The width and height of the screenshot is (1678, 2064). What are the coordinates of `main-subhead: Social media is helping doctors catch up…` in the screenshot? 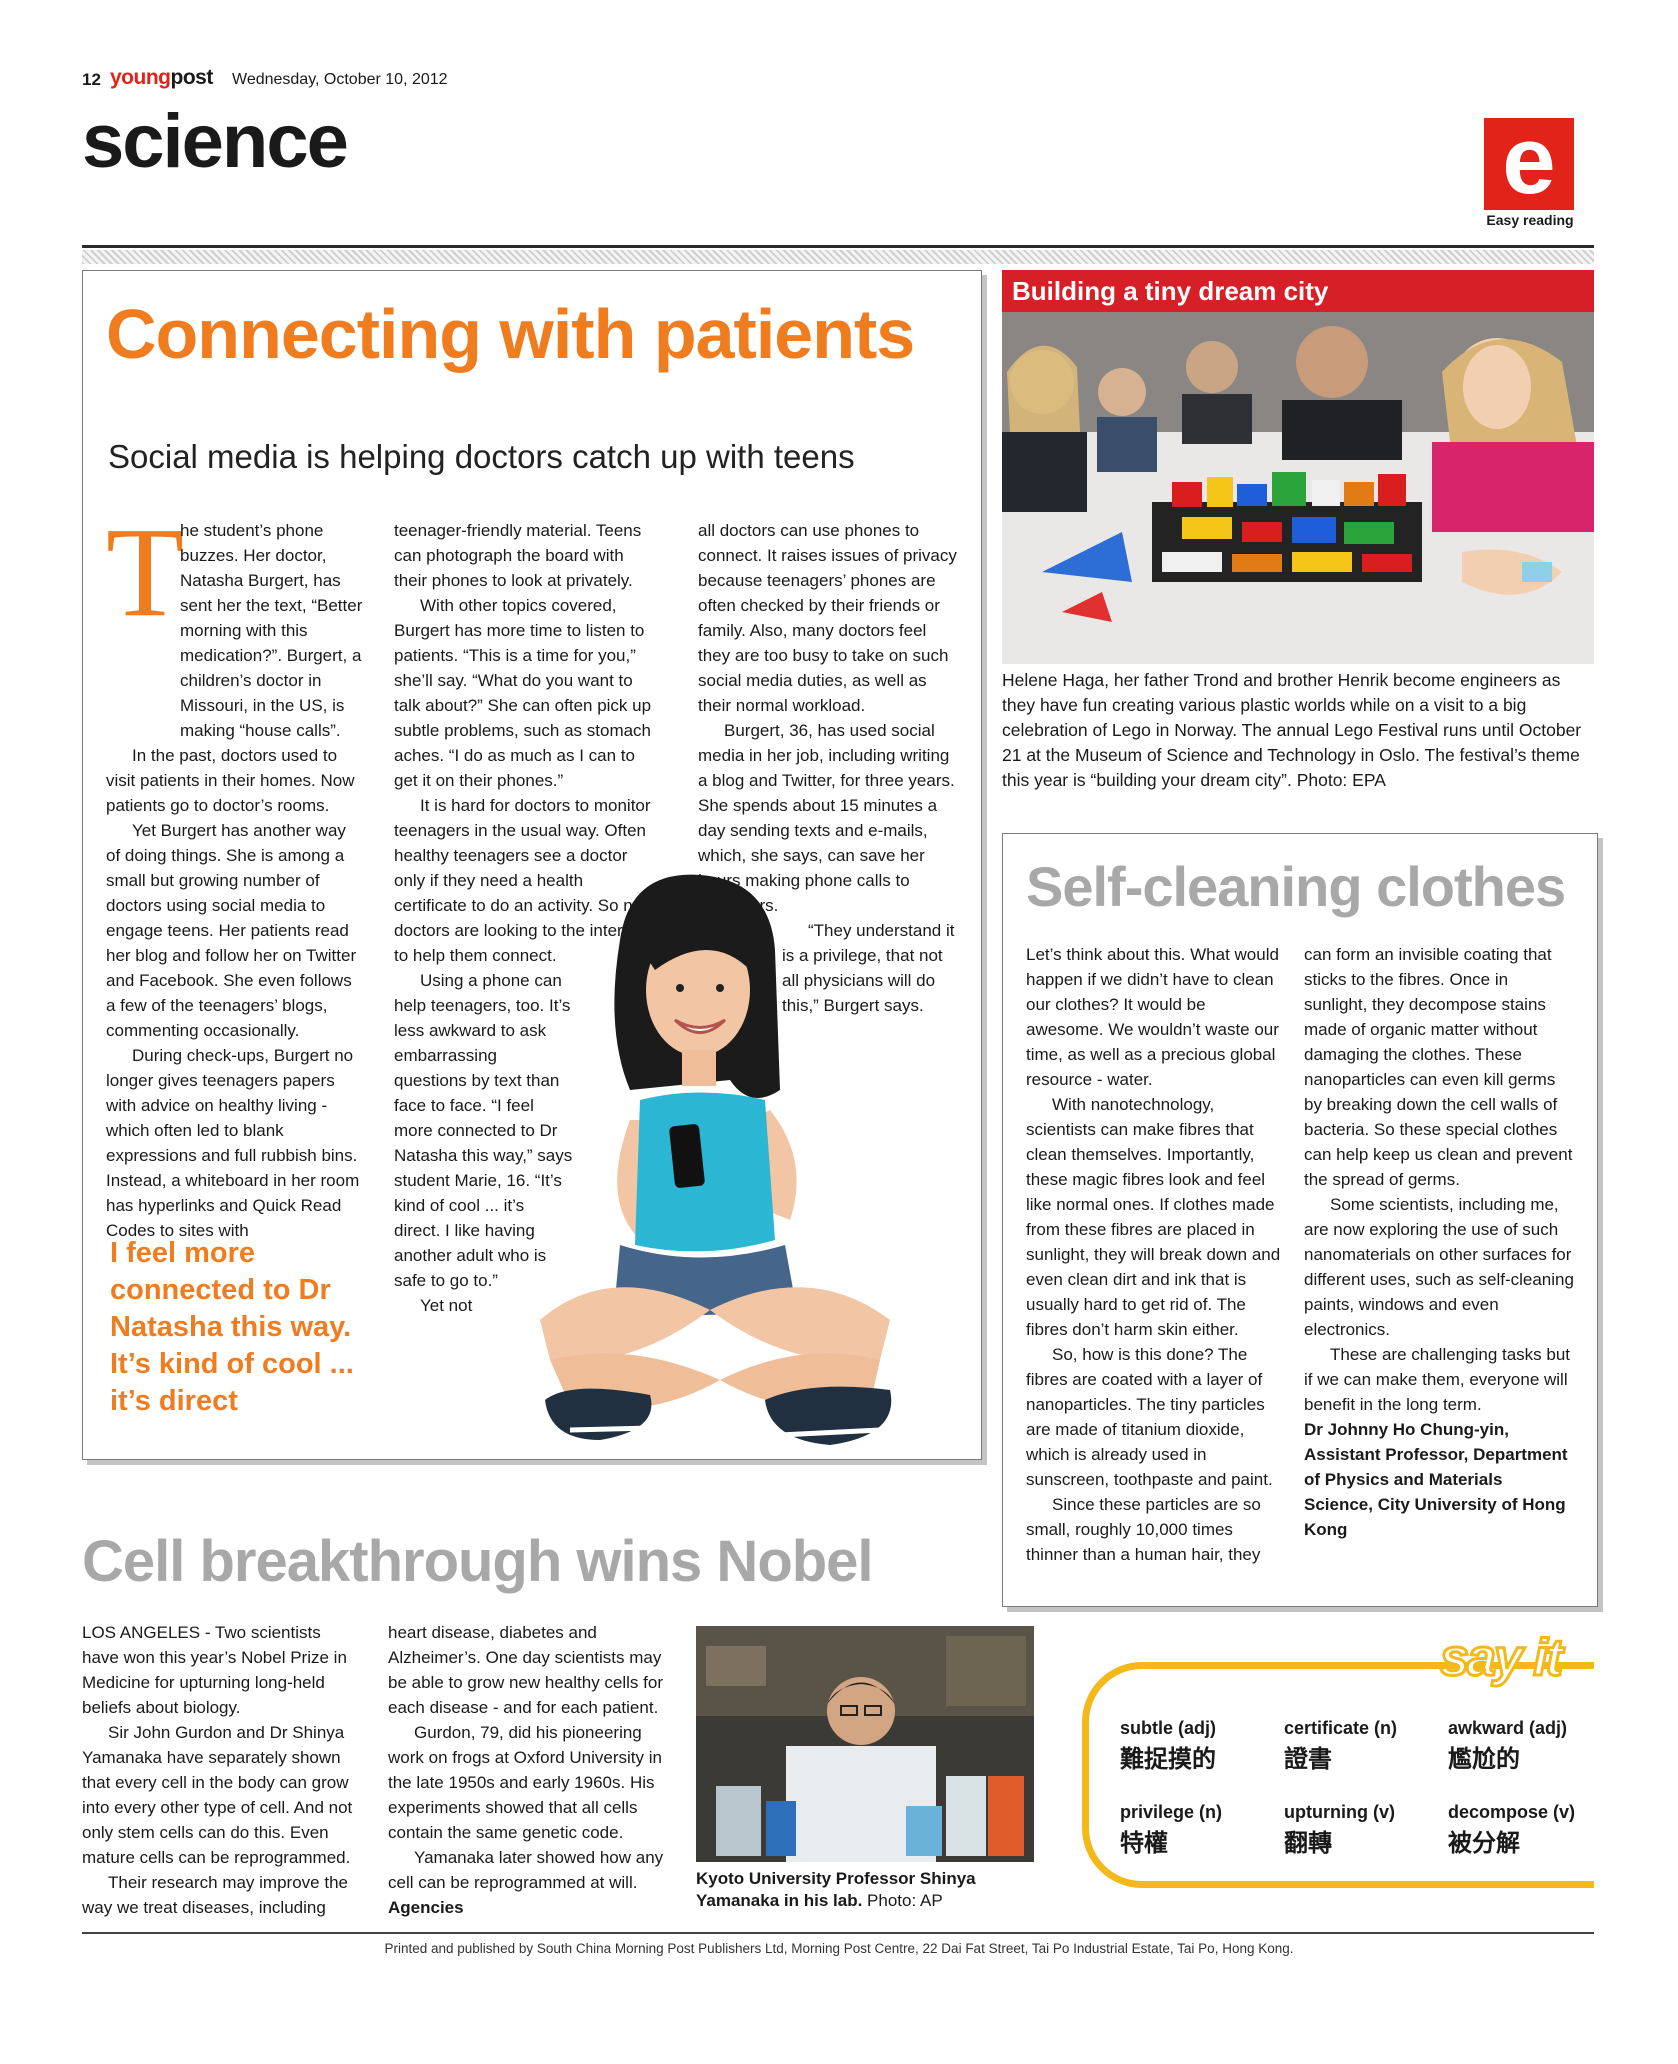 It's located at (481, 456).